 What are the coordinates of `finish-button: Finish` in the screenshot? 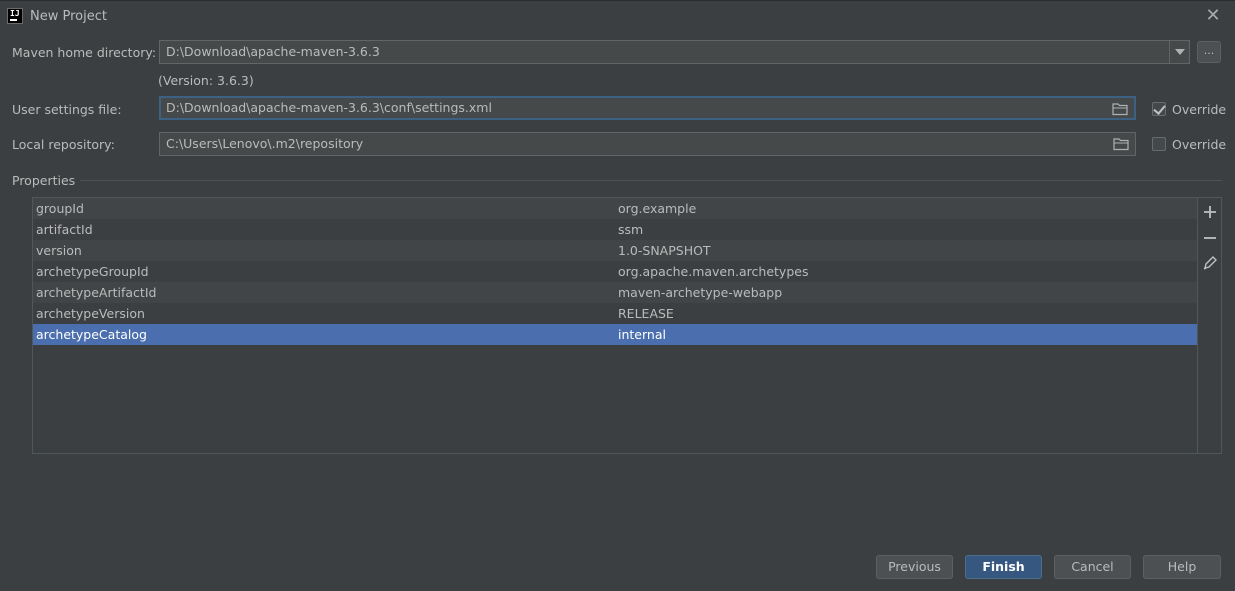 It's located at (1003, 567).